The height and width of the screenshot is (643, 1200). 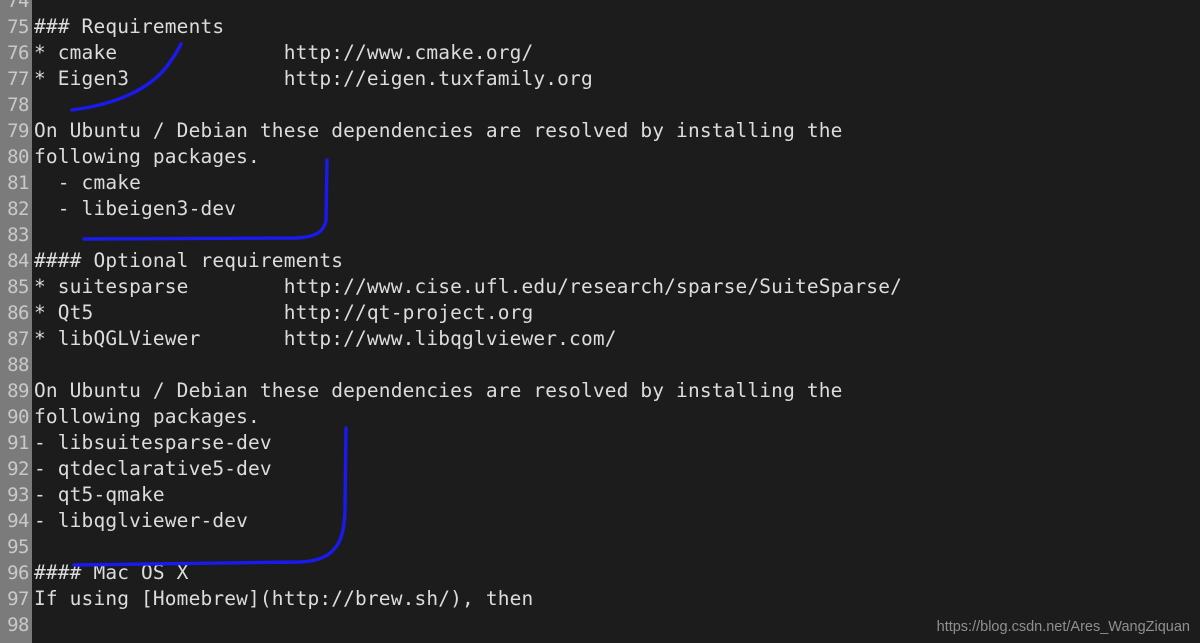 What do you see at coordinates (18, 573) in the screenshot?
I see `line-number: 96` at bounding box center [18, 573].